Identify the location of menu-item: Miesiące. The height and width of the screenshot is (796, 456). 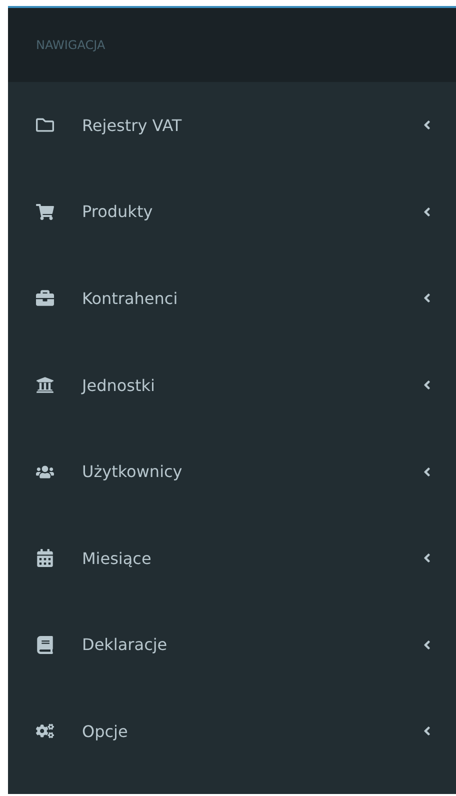
(232, 558).